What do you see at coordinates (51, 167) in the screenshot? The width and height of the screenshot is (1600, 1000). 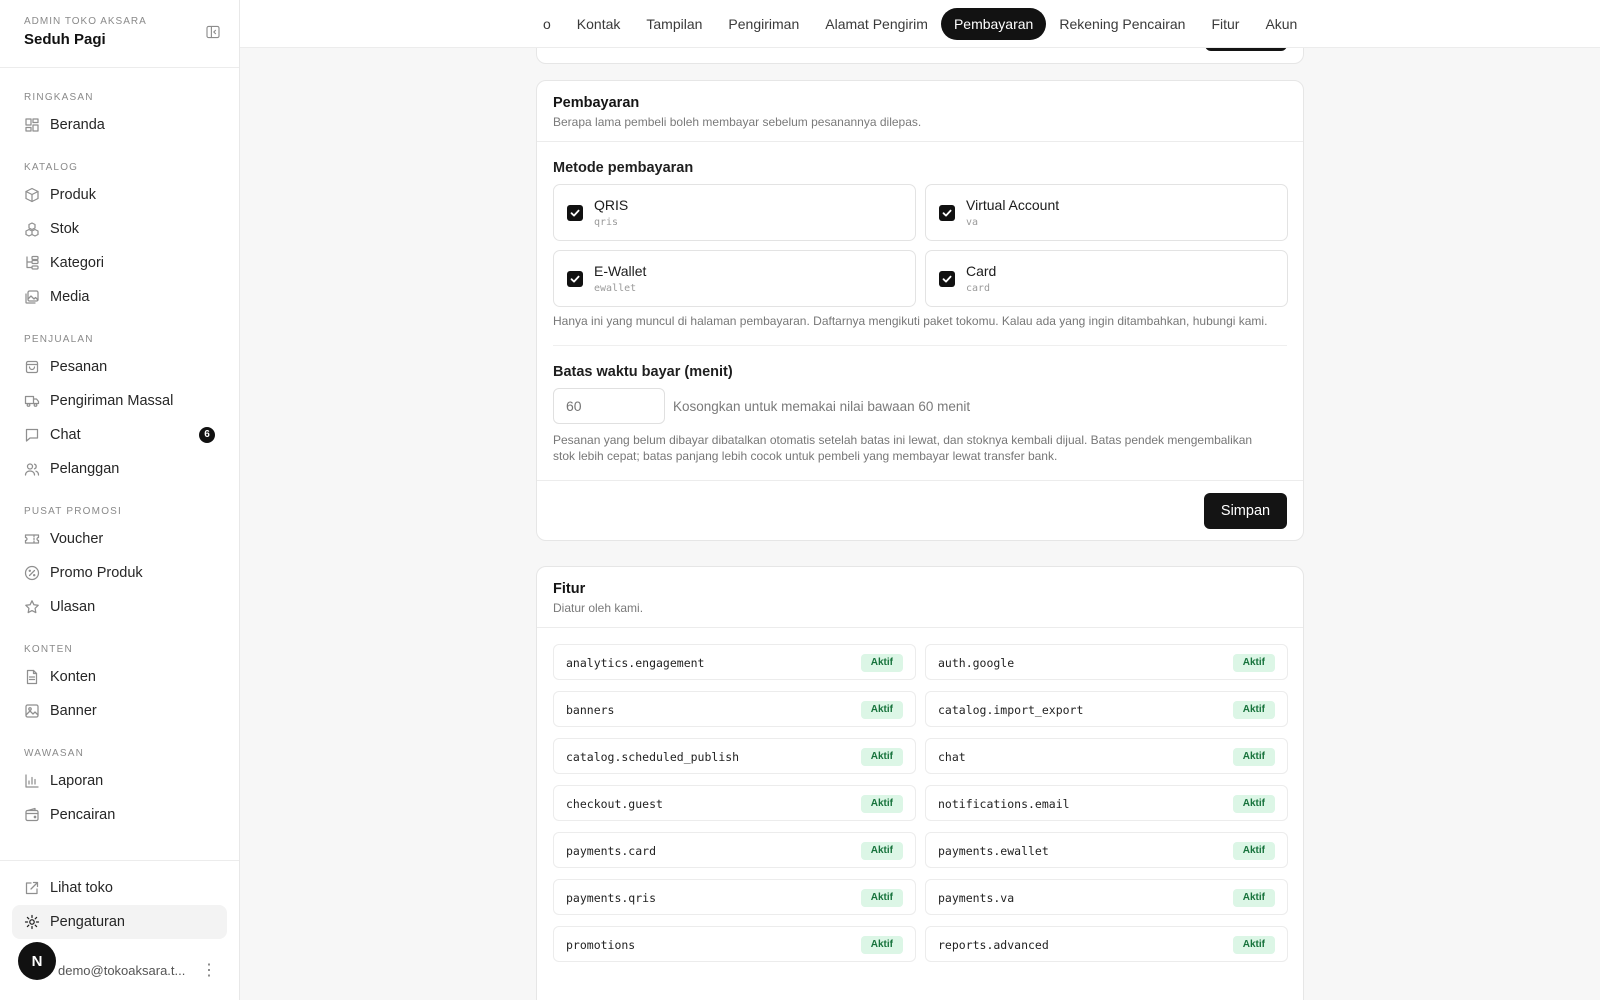 I see `nav-section-label: KATALOG` at bounding box center [51, 167].